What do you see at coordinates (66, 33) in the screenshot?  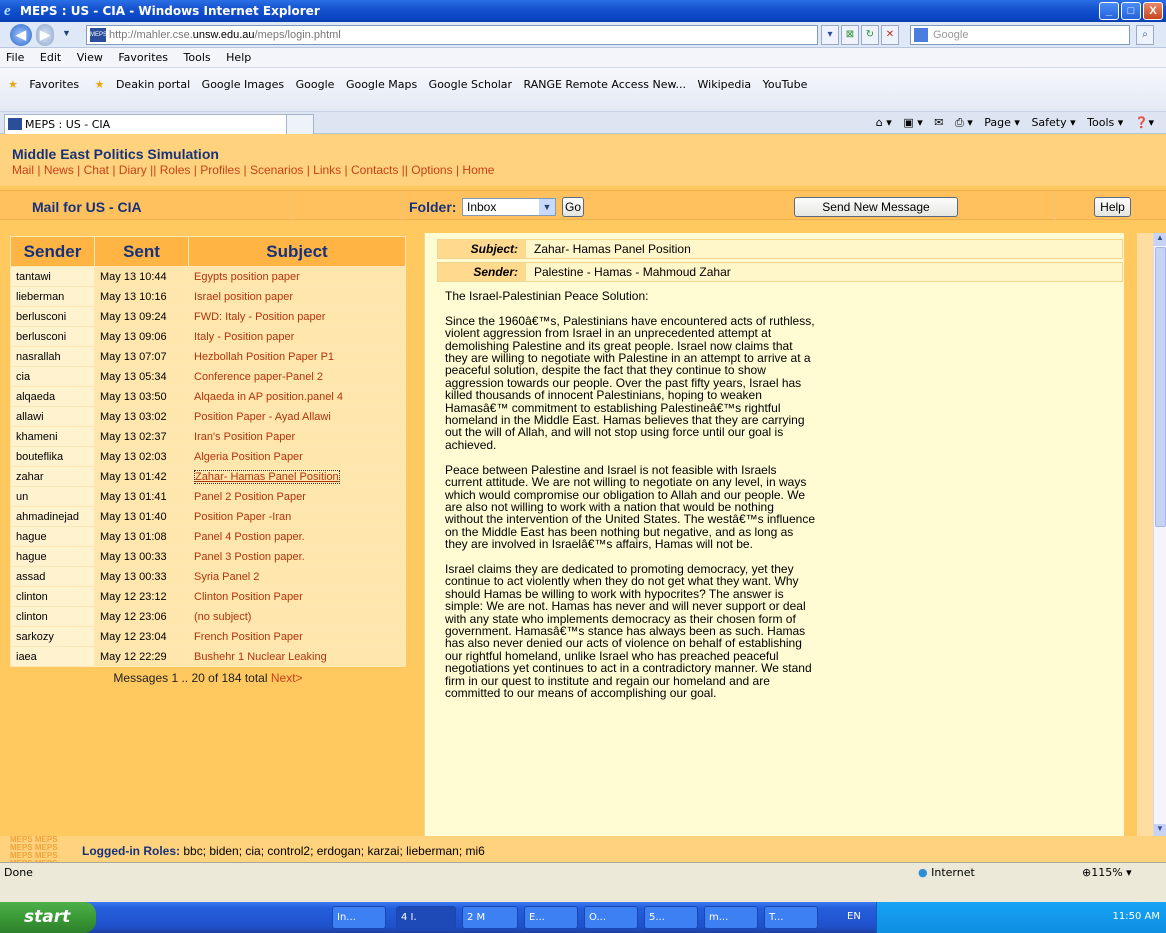 I see `recent-pages-dropdown-icon: ▼` at bounding box center [66, 33].